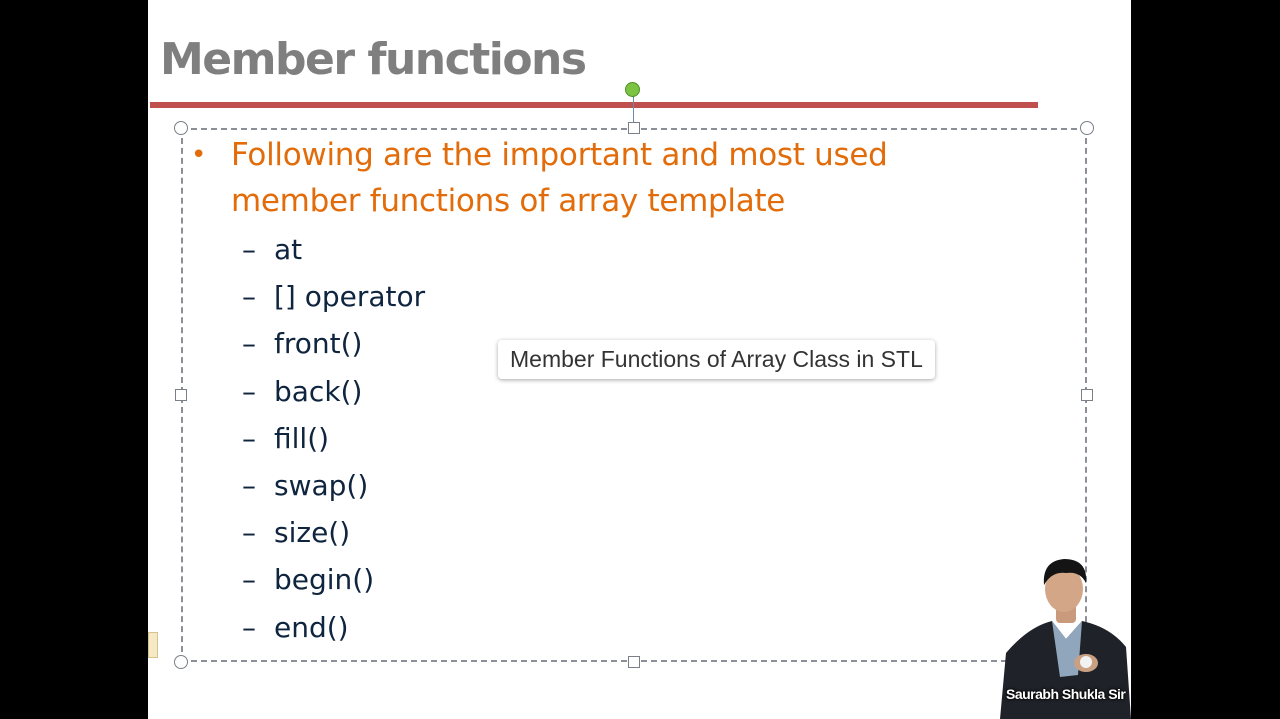 The width and height of the screenshot is (1280, 719). Describe the element at coordinates (181, 128) in the screenshot. I see `resize-handle-top-left` at that location.